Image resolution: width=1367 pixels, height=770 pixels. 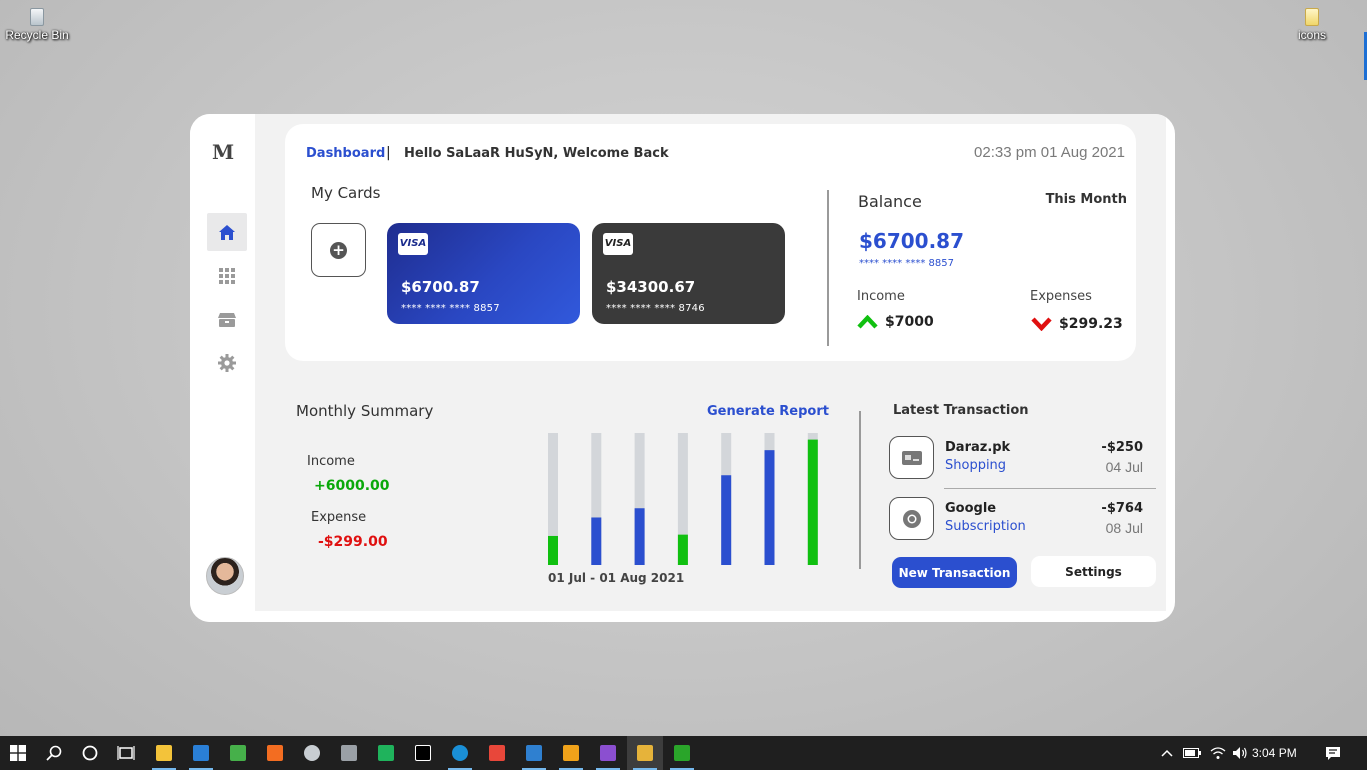 What do you see at coordinates (1086, 199) in the screenshot?
I see `period-selector: This Month` at bounding box center [1086, 199].